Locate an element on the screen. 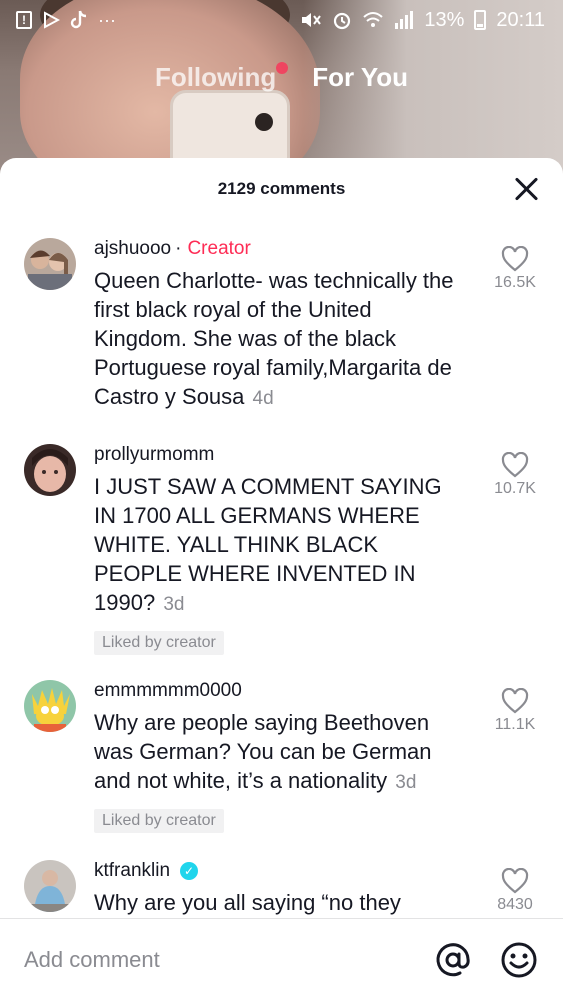  new-content-dot is located at coordinates (282, 68).